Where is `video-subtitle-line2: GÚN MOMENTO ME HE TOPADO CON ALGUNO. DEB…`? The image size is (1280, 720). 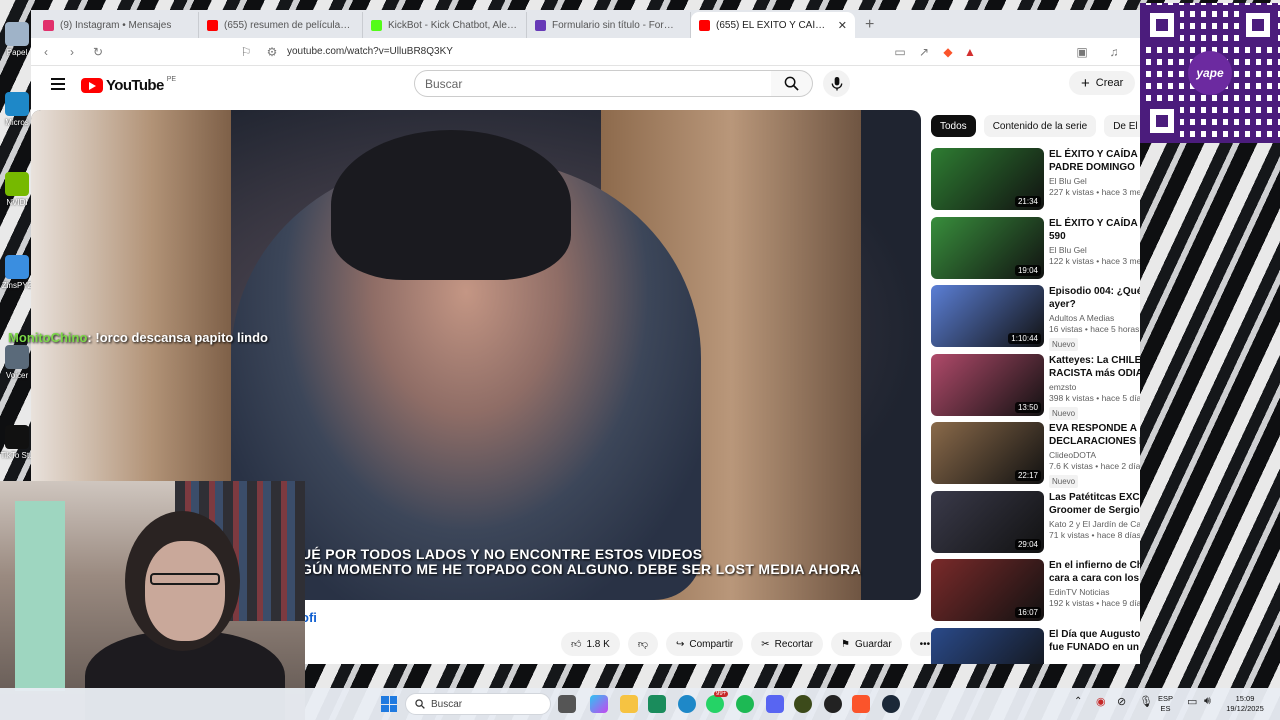 video-subtitle-line2: GÚN MOMENTO ME HE TOPADO CON ALGUNO. DEB… is located at coordinates (581, 569).